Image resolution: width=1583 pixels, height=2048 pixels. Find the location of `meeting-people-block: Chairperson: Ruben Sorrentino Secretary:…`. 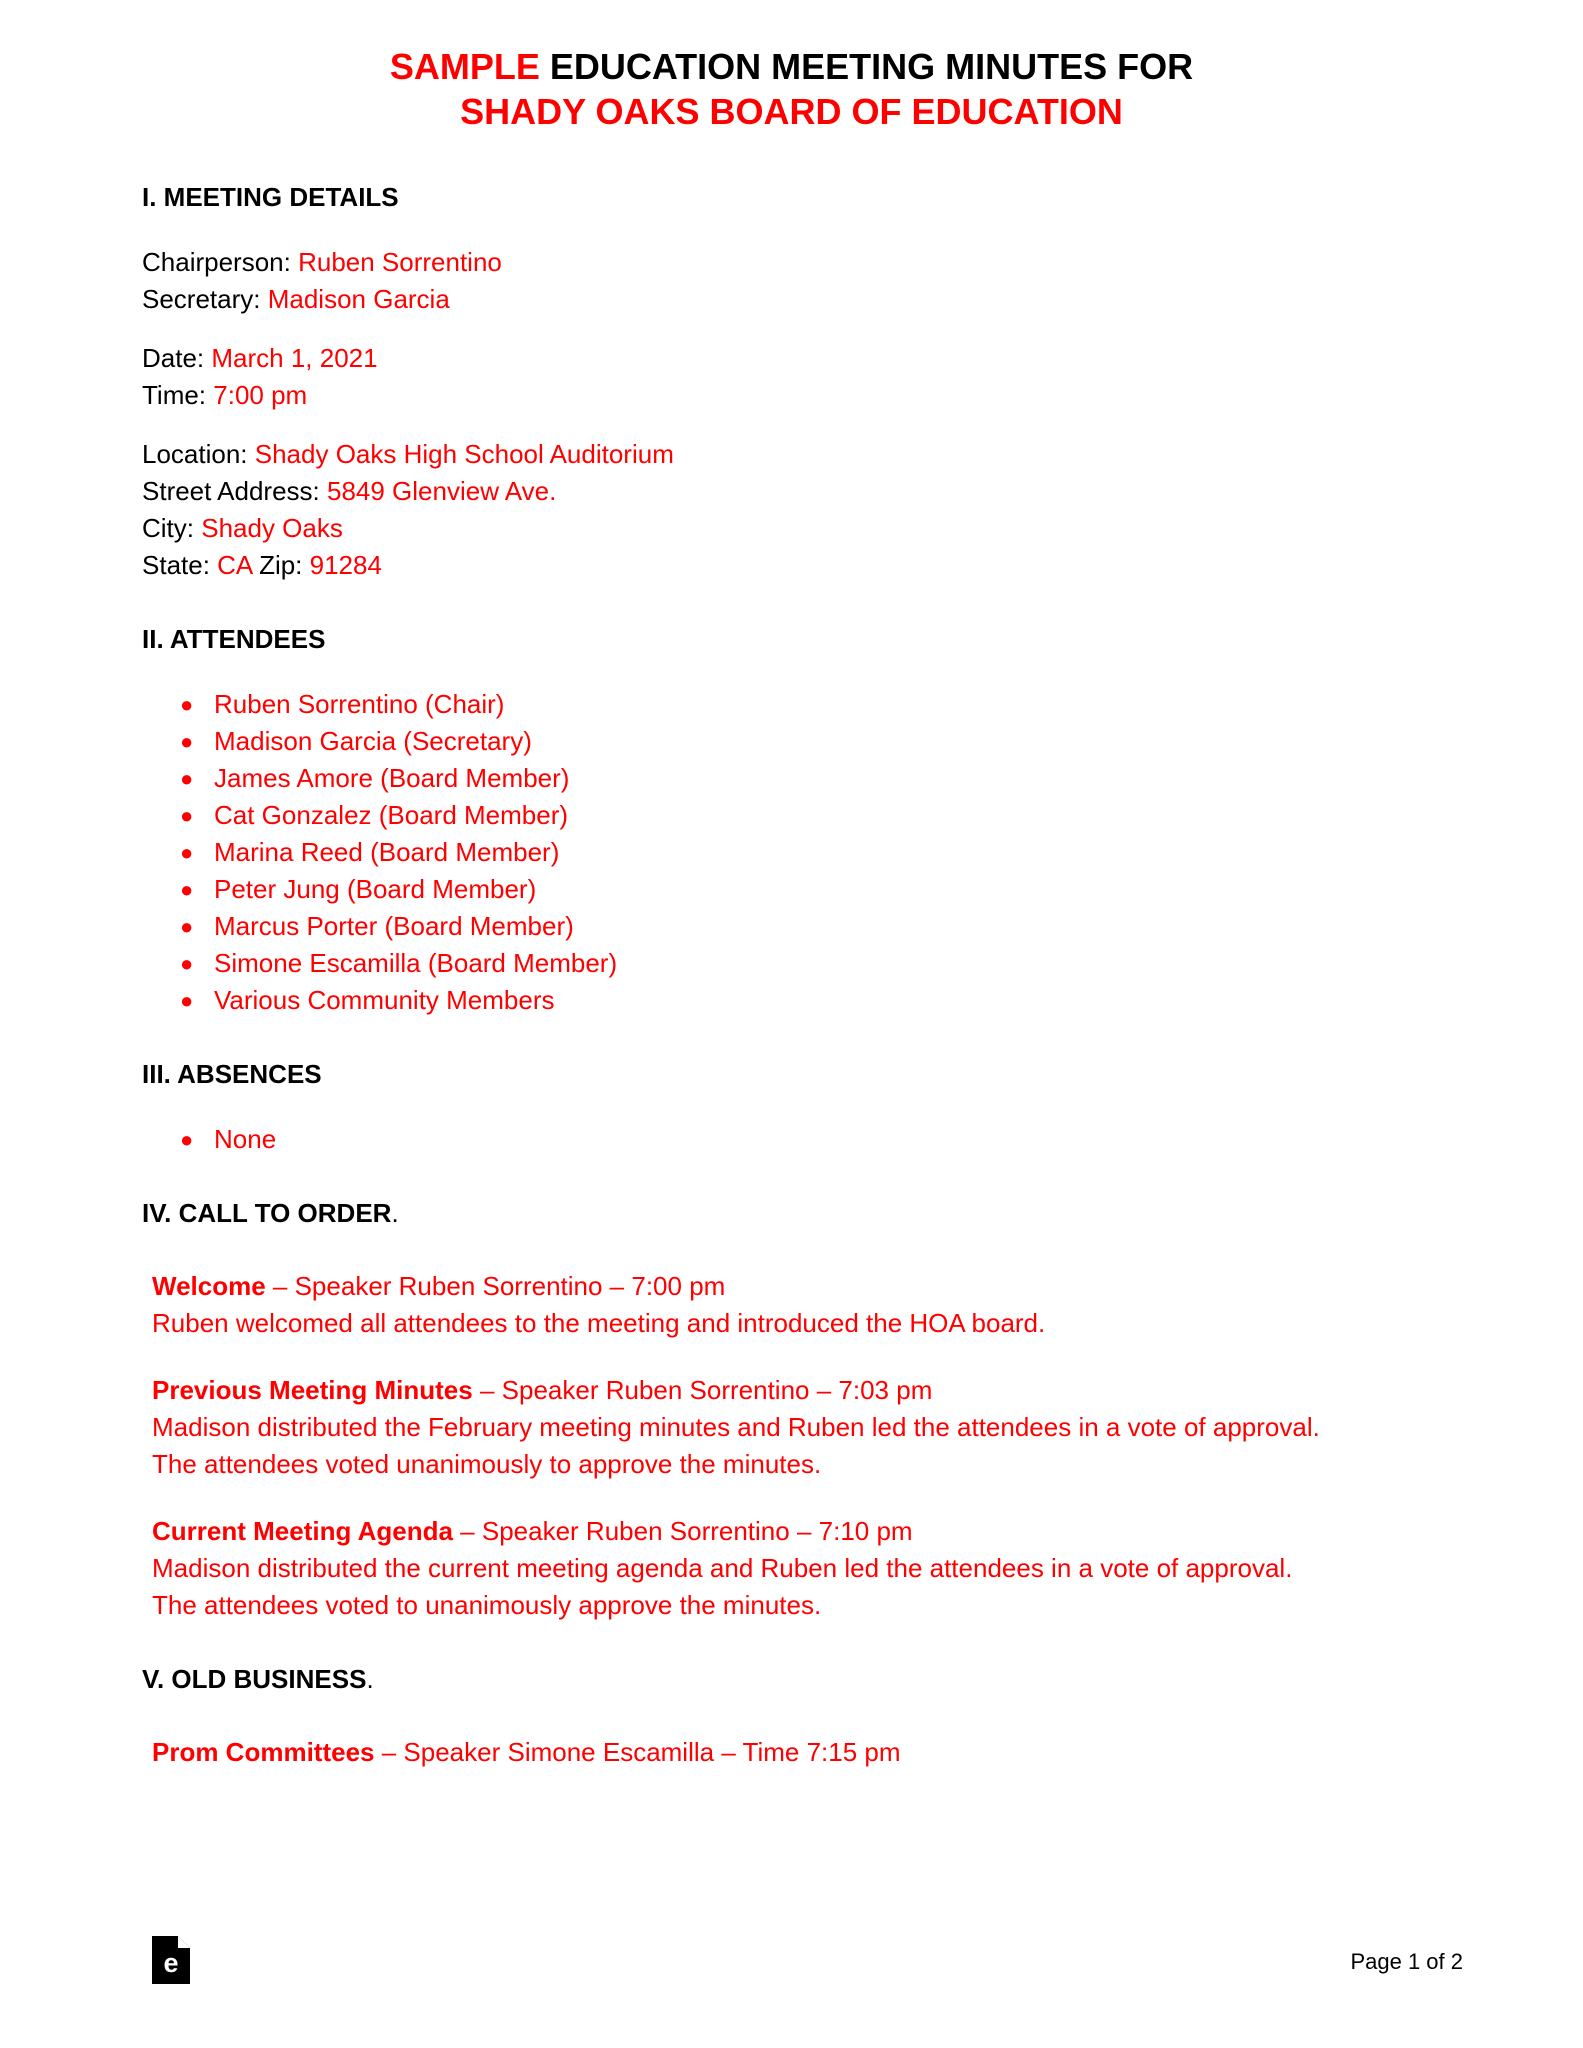

meeting-people-block: Chairperson: Ruben Sorrentino Secretary:… is located at coordinates (802, 281).